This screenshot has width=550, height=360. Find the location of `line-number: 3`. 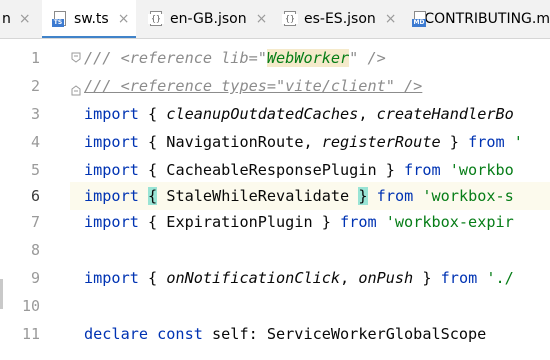

line-number: 3 is located at coordinates (35, 114).